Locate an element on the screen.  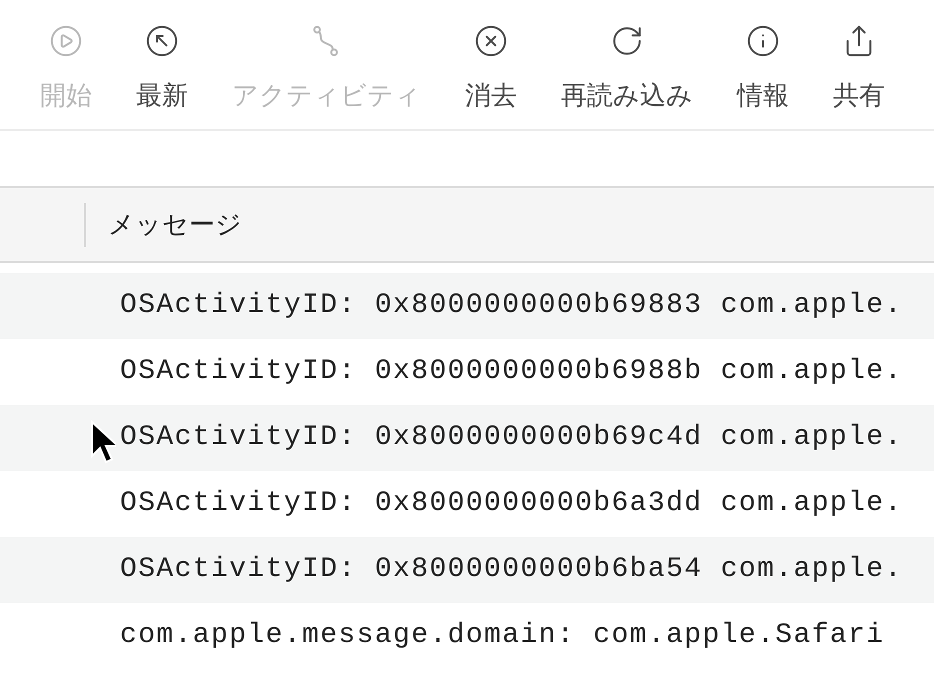
toolbar-button: 最新 is located at coordinates (162, 64).